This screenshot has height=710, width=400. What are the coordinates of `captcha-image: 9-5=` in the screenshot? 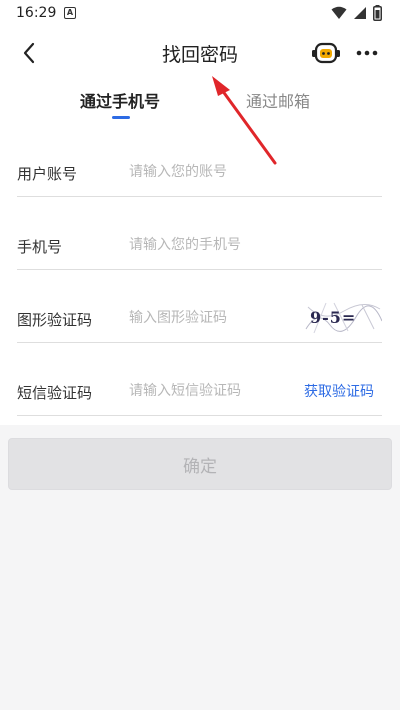 It's located at (343, 317).